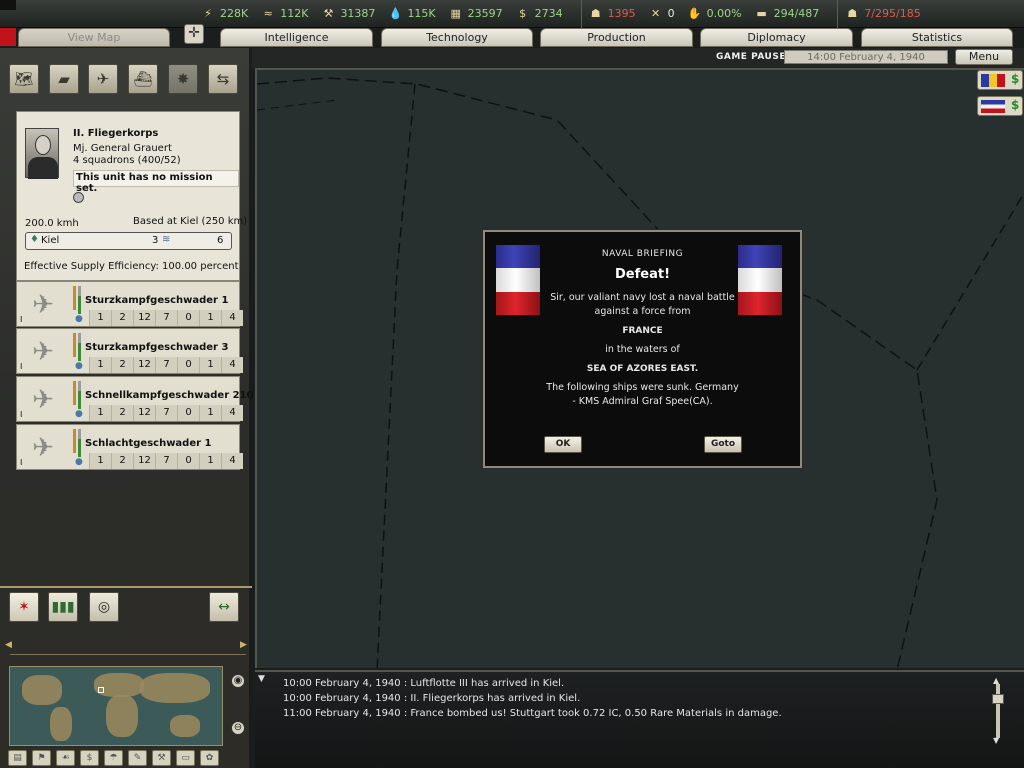 This screenshot has width=1024, height=768. Describe the element at coordinates (101, 690) in the screenshot. I see `minimap-viewport` at that location.